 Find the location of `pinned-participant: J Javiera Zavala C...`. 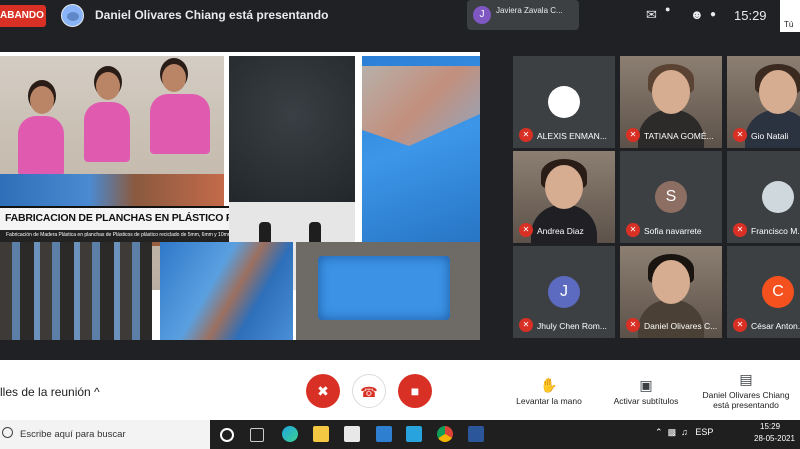

pinned-participant: J Javiera Zavala C... is located at coordinates (523, 15).